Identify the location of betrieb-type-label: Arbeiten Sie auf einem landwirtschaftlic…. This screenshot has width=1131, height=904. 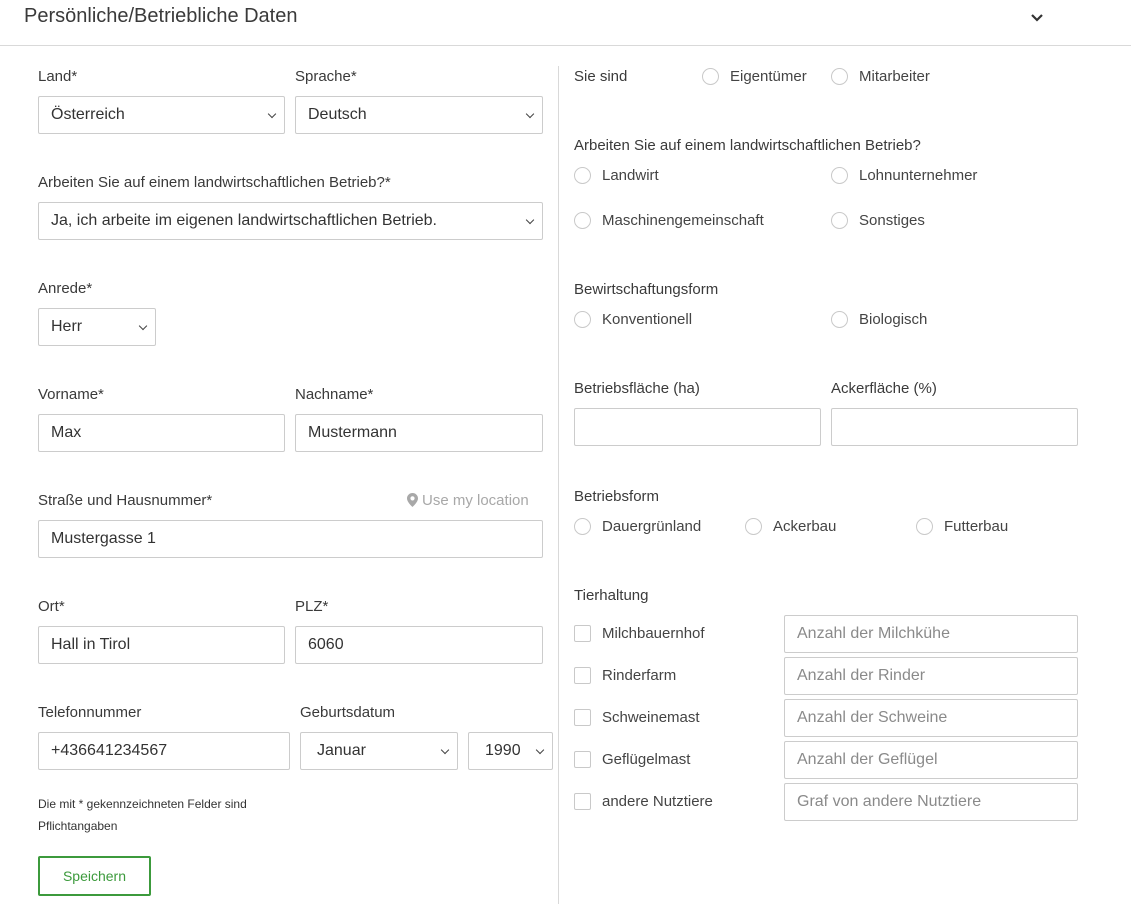
(747, 145).